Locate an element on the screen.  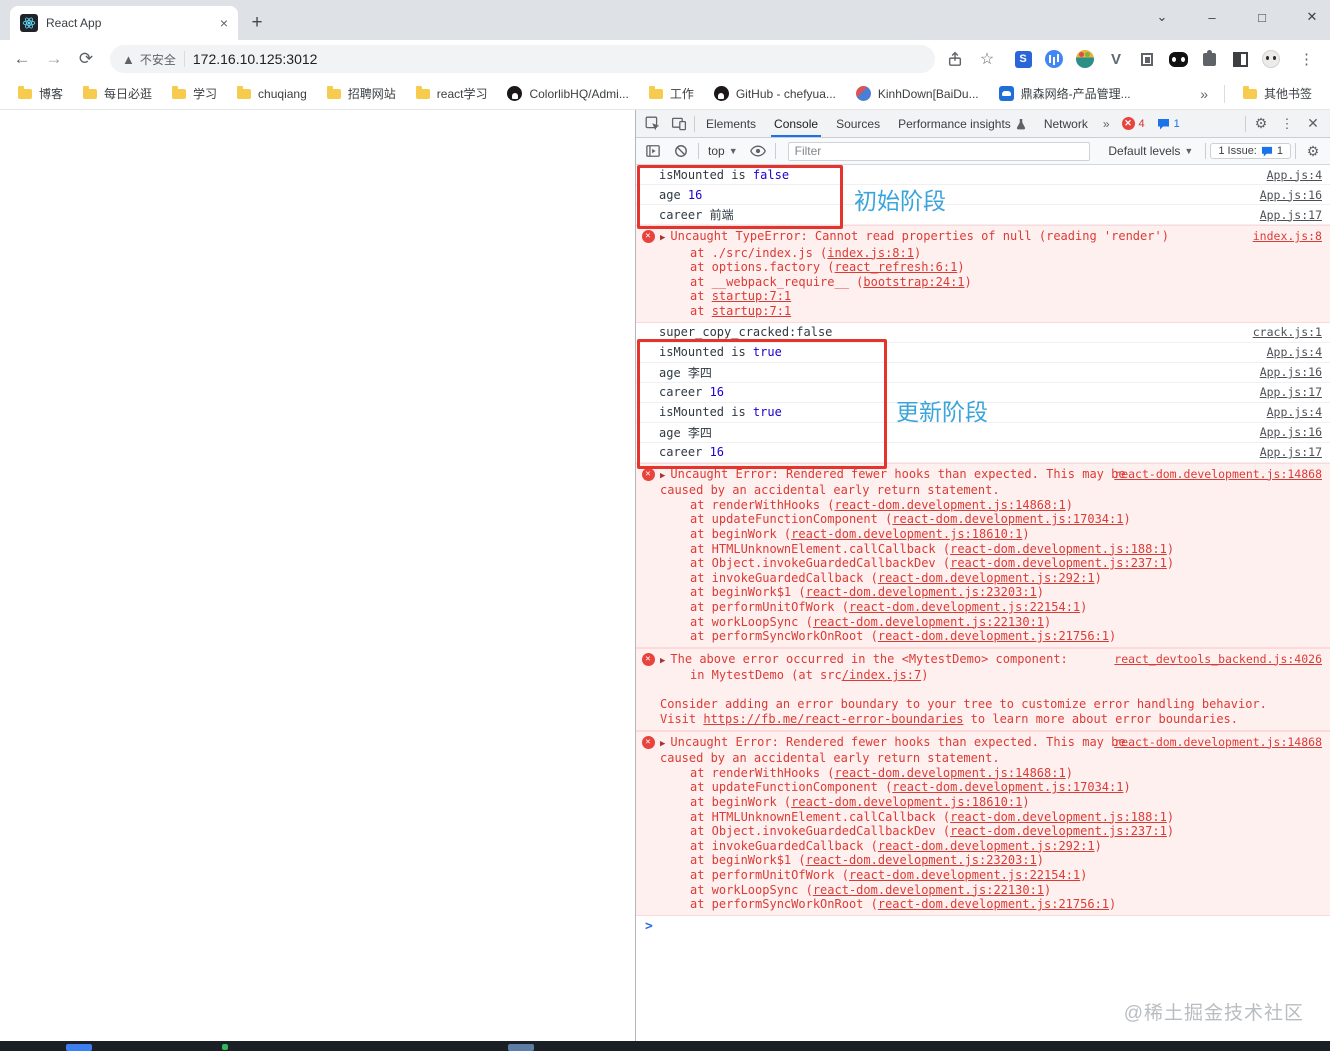
devtools-menu-icon: ⋮ is located at coordinates (1287, 124).